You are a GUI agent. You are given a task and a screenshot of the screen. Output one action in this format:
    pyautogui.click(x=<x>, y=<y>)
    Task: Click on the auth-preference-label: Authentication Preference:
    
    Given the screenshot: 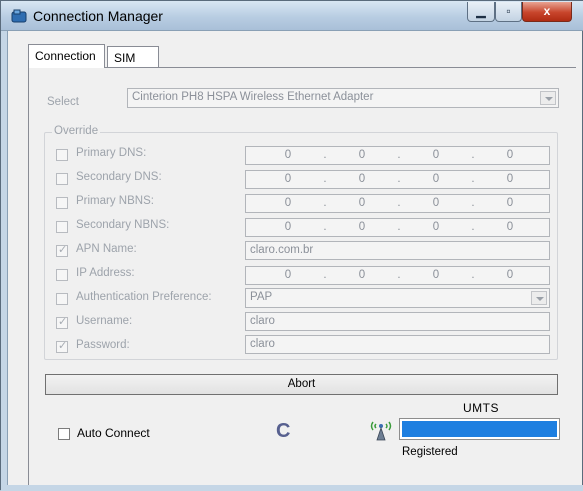 What is the action you would take?
    pyautogui.click(x=144, y=297)
    